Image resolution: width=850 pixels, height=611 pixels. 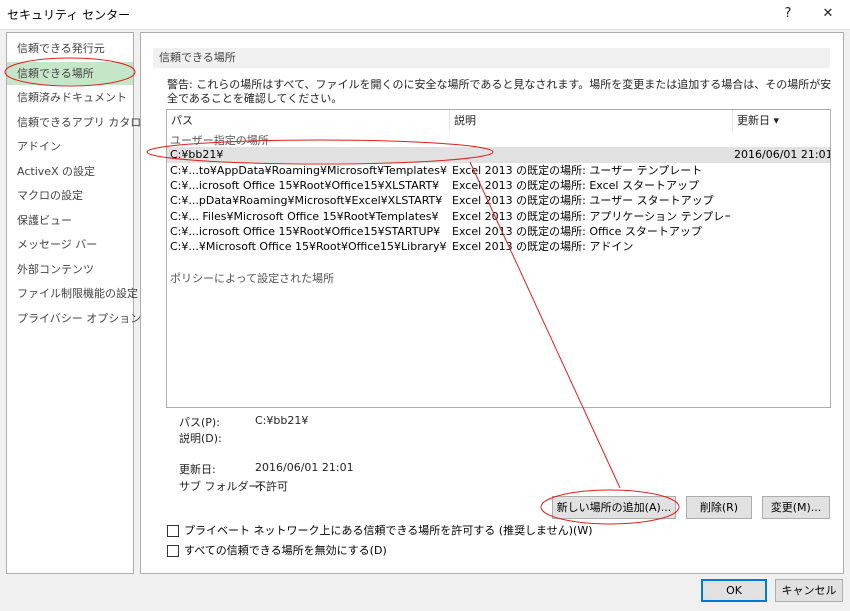 What do you see at coordinates (425, 15) in the screenshot?
I see `title-bar: セキュリティ センター ? ✕` at bounding box center [425, 15].